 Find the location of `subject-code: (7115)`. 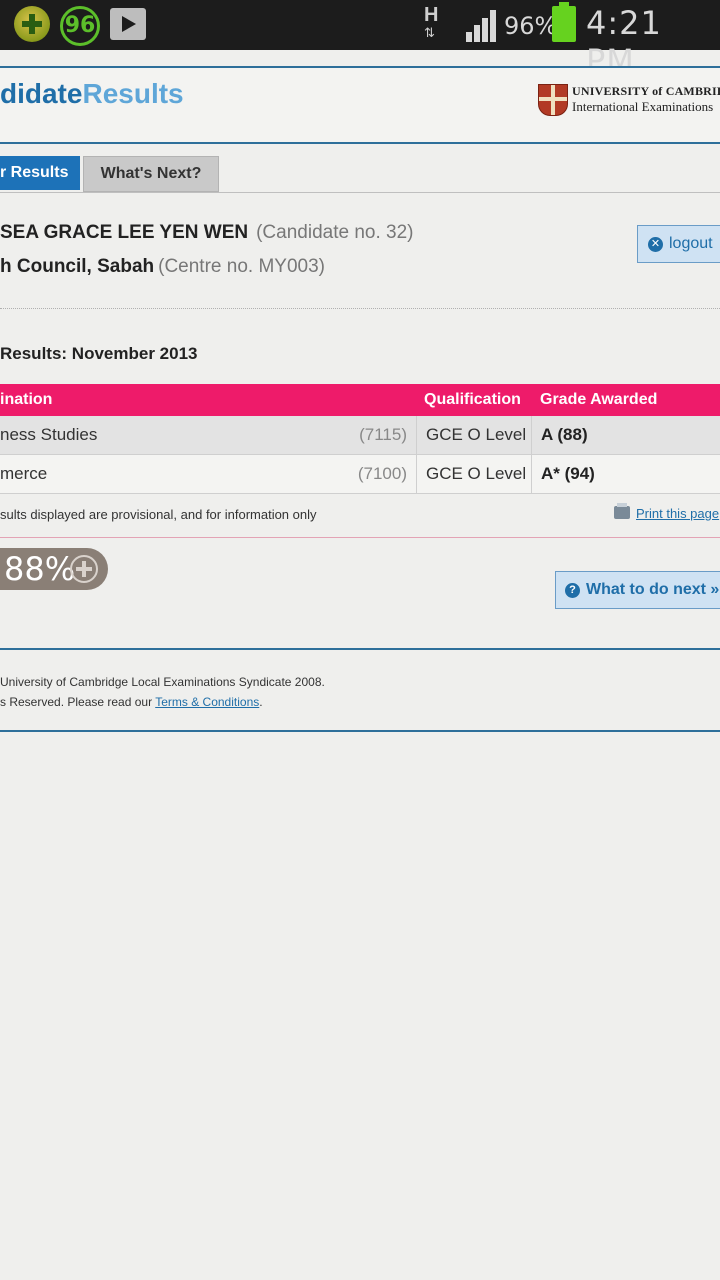

subject-code: (7115) is located at coordinates (383, 434).